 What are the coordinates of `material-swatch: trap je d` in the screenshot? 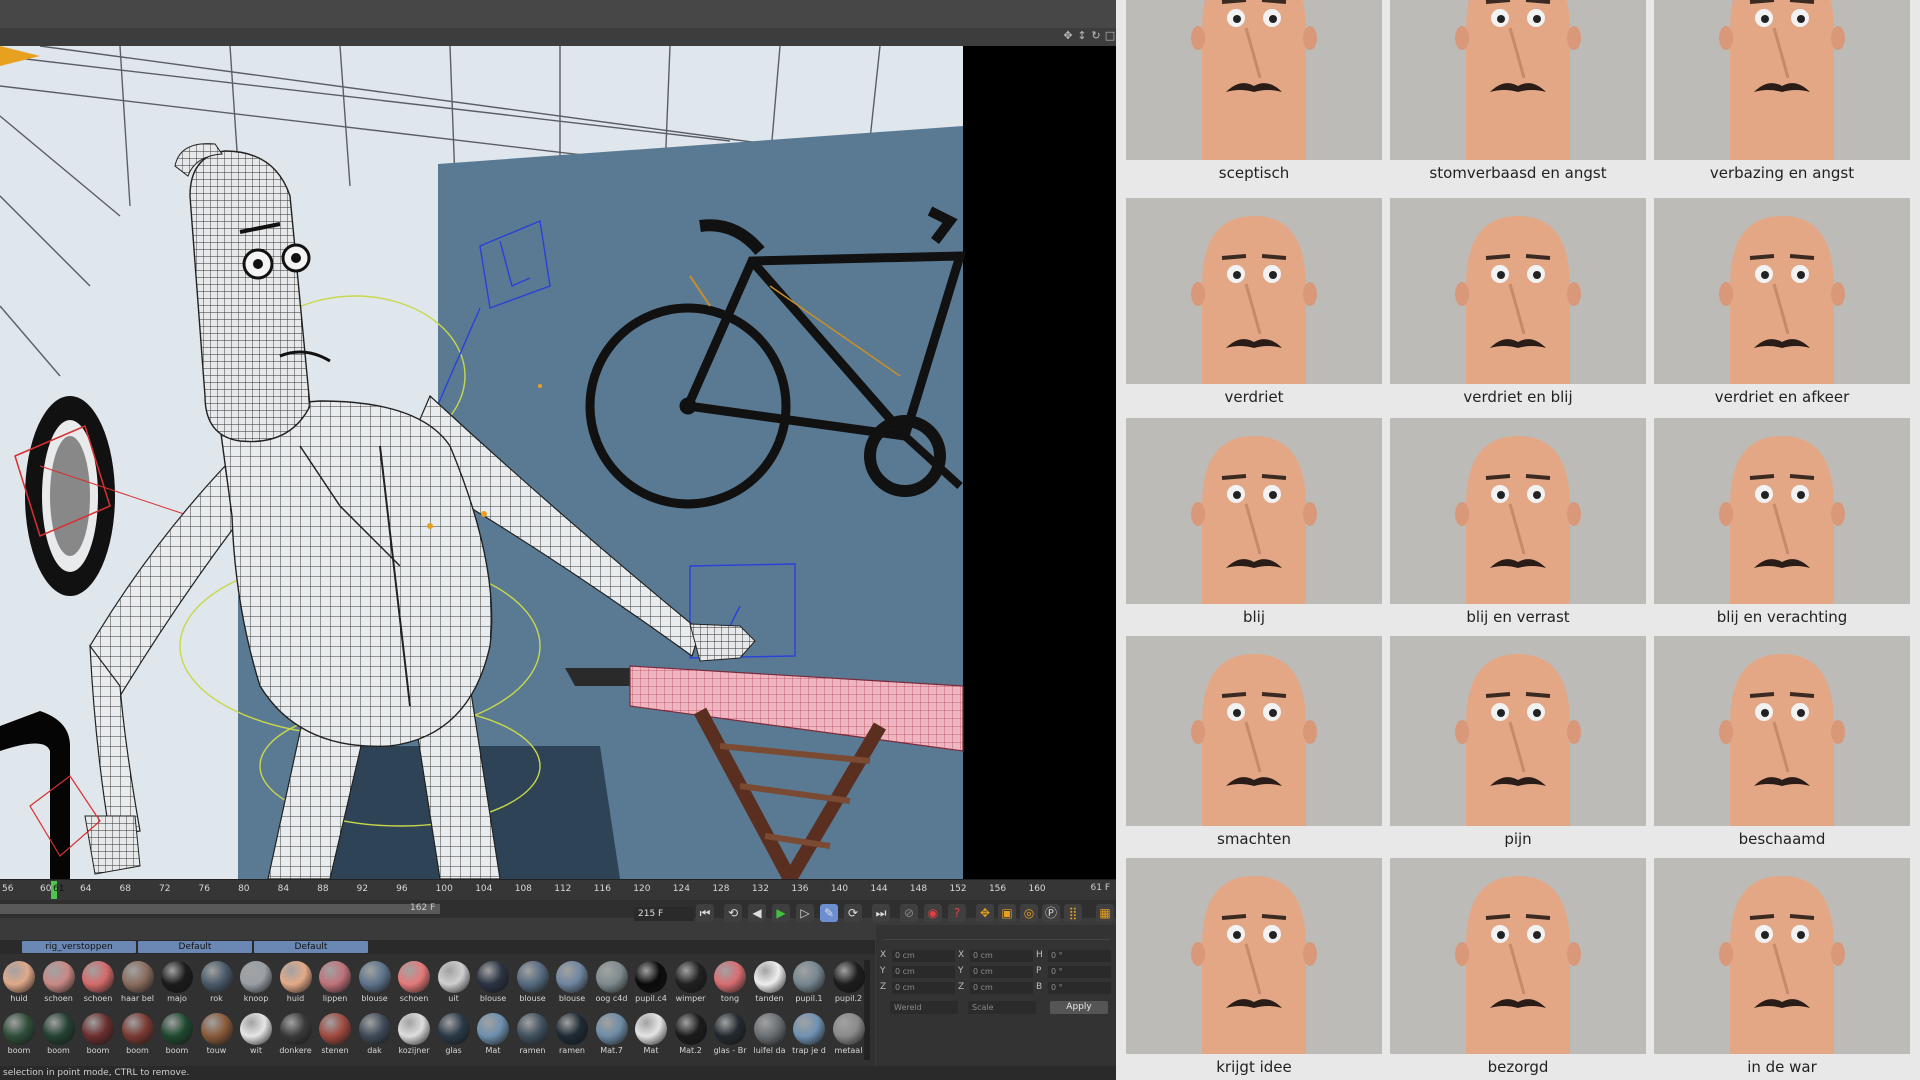 It's located at (809, 1035).